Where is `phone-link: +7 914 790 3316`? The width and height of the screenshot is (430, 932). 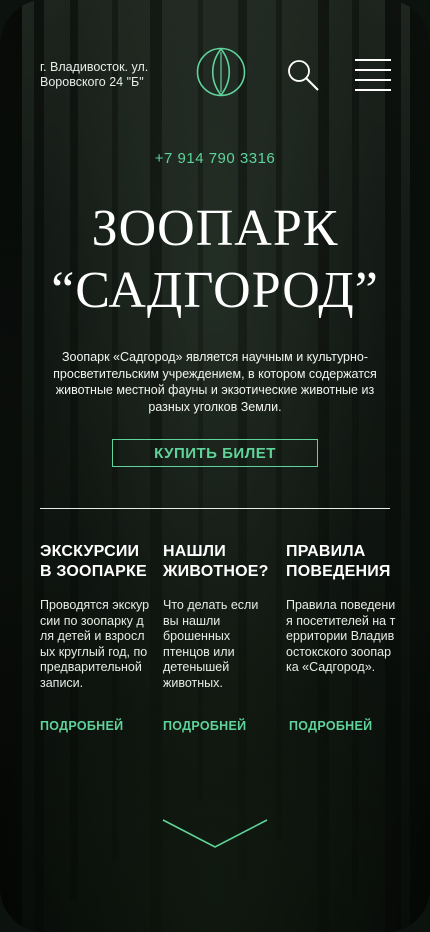
phone-link: +7 914 790 3316 is located at coordinates (215, 158).